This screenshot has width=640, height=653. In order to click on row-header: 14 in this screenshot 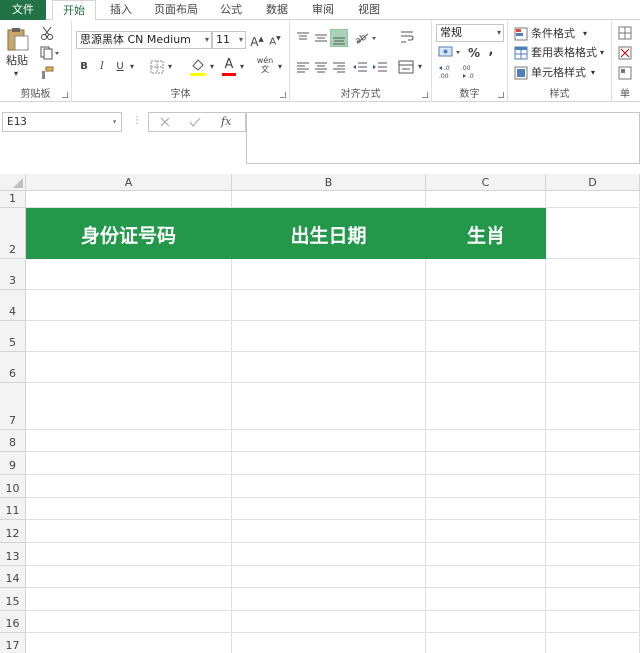, I will do `click(13, 577)`.